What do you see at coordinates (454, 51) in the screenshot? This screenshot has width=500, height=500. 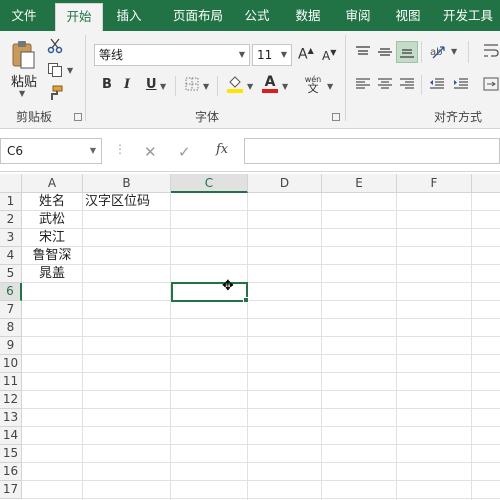 I see `orientation-dropdown-icon: ▼` at bounding box center [454, 51].